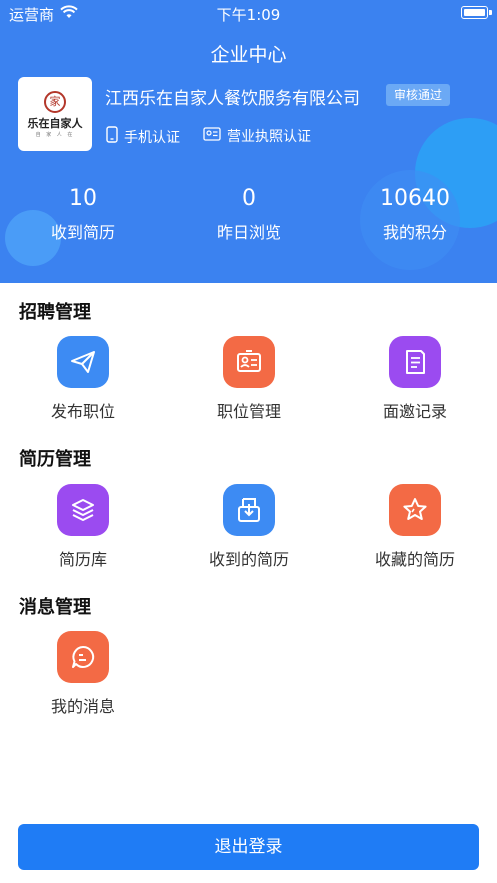 This screenshot has width=497, height=883. I want to click on layers-icon, so click(83, 510).